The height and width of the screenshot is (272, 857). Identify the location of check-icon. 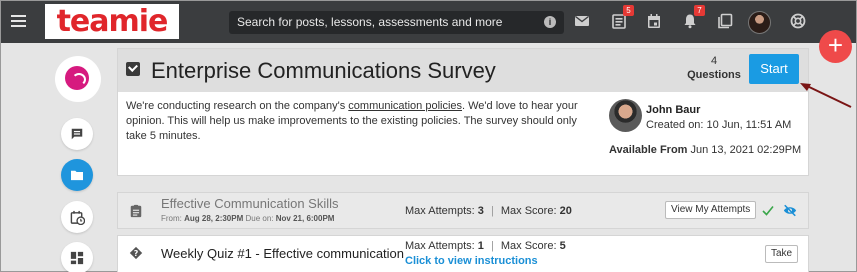
(768, 210).